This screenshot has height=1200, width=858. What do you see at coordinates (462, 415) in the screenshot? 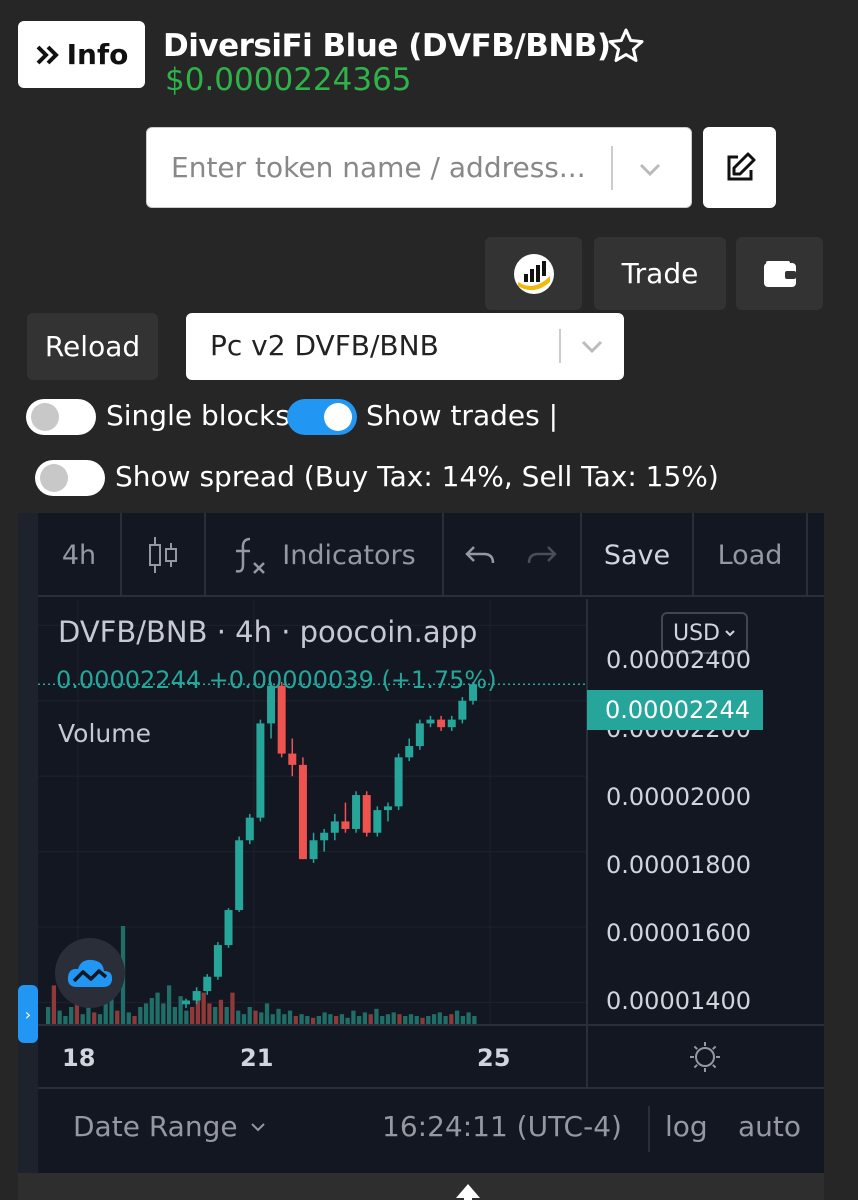
I see `show-trades-label: Show trades |` at bounding box center [462, 415].